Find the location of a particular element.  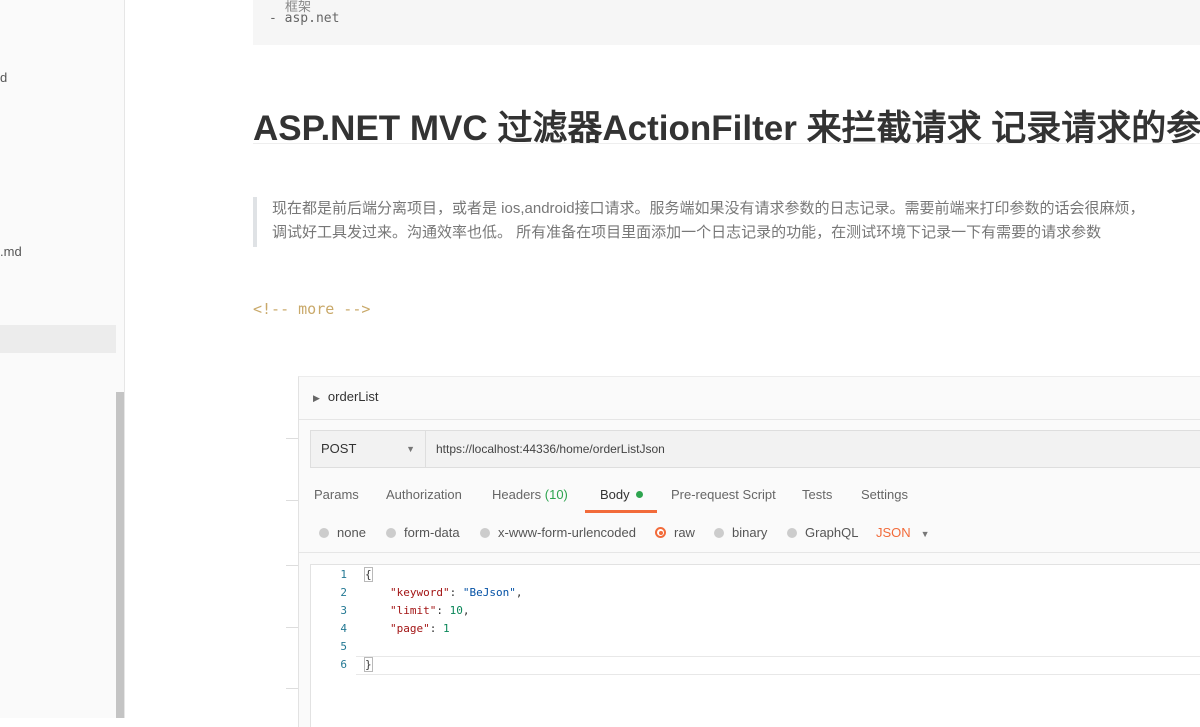

line-number: 4 is located at coordinates (343, 628).